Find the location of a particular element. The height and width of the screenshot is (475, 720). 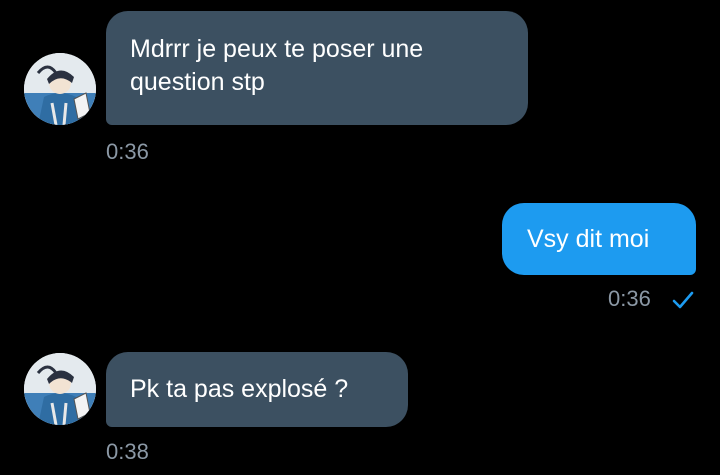

message-bubble-incoming: Pk ta pas explosé ? is located at coordinates (257, 389).